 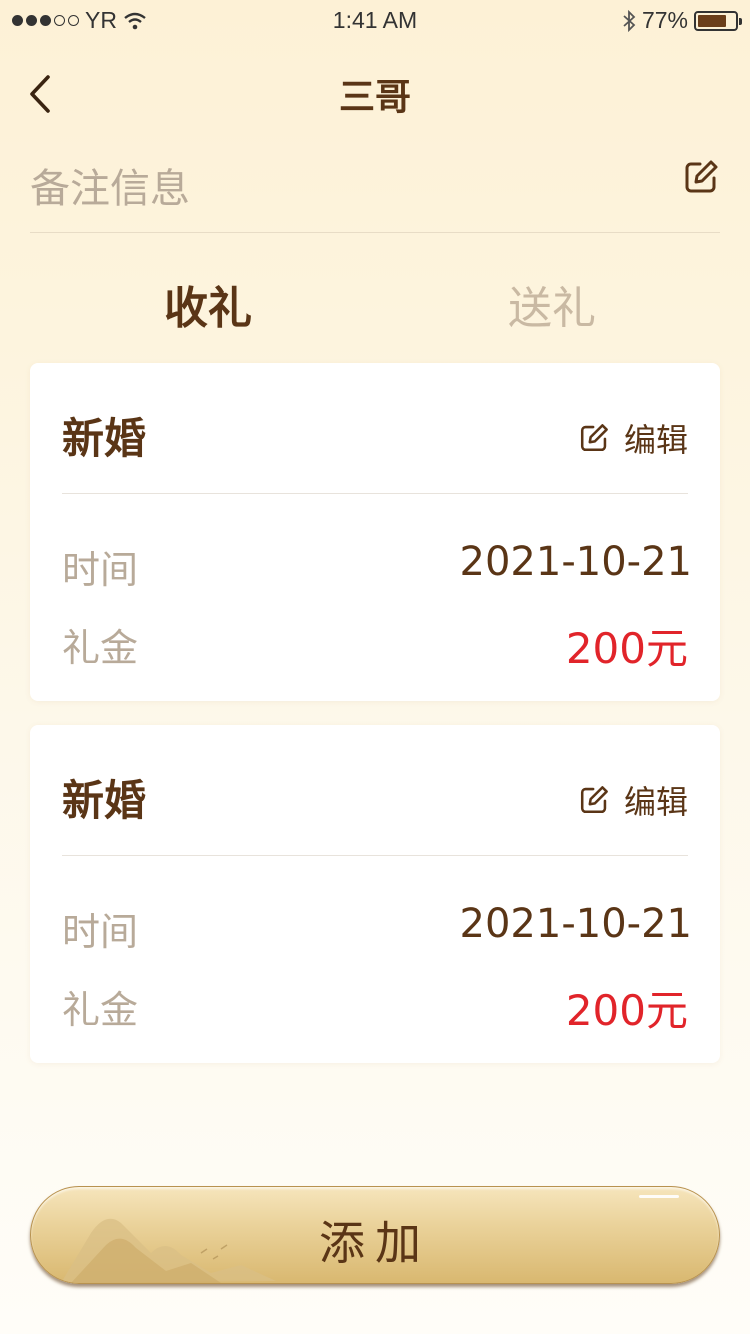 I want to click on tab-received: 收礼, so click(x=208, y=304).